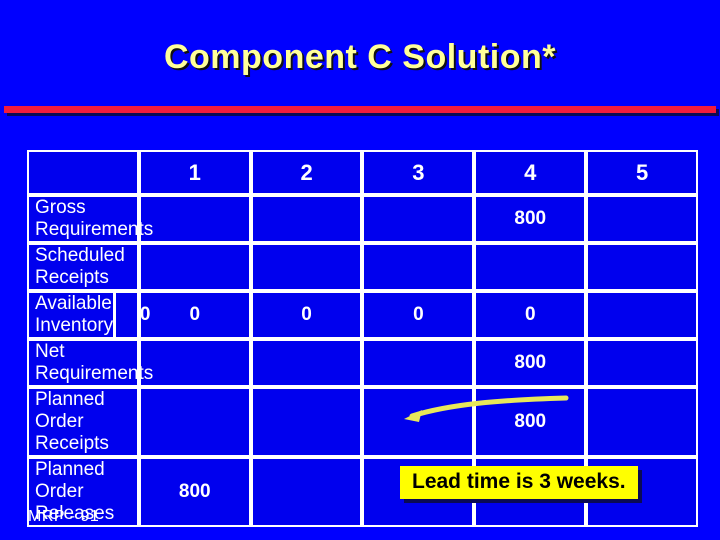 The height and width of the screenshot is (540, 720). Describe the element at coordinates (90, 219) in the screenshot. I see `row-label-gross-requirements: Gross Requirements` at that location.